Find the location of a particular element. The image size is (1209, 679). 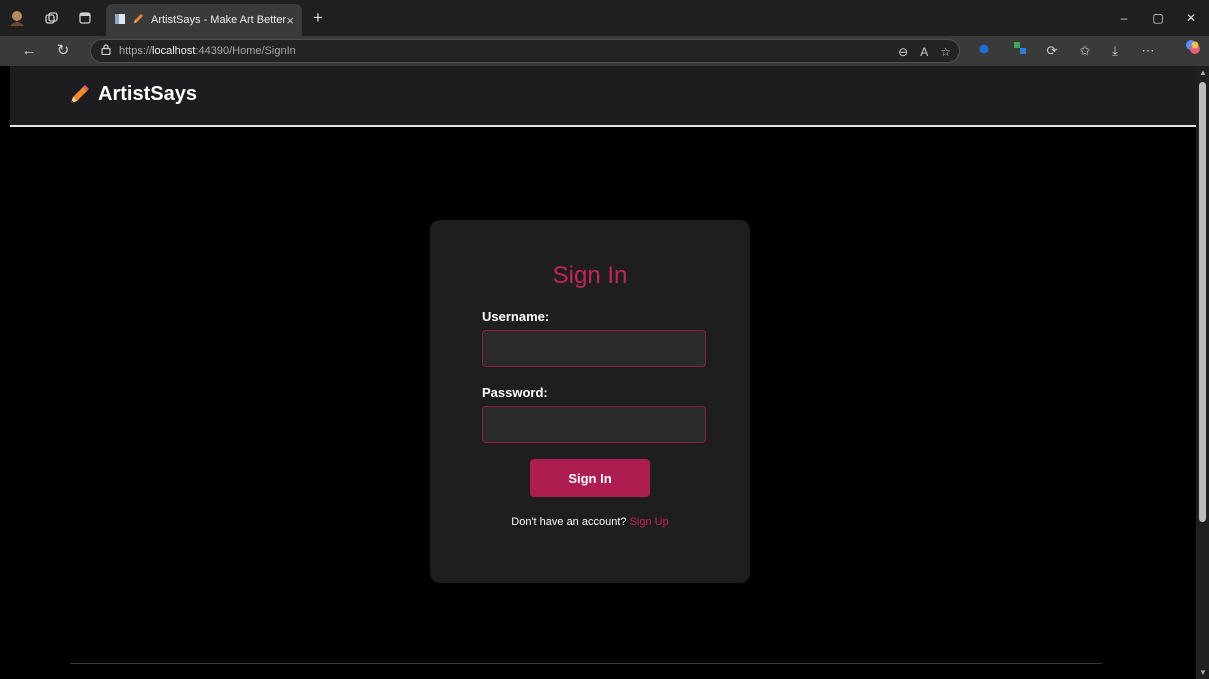

signin-title: Sign In is located at coordinates (590, 275).